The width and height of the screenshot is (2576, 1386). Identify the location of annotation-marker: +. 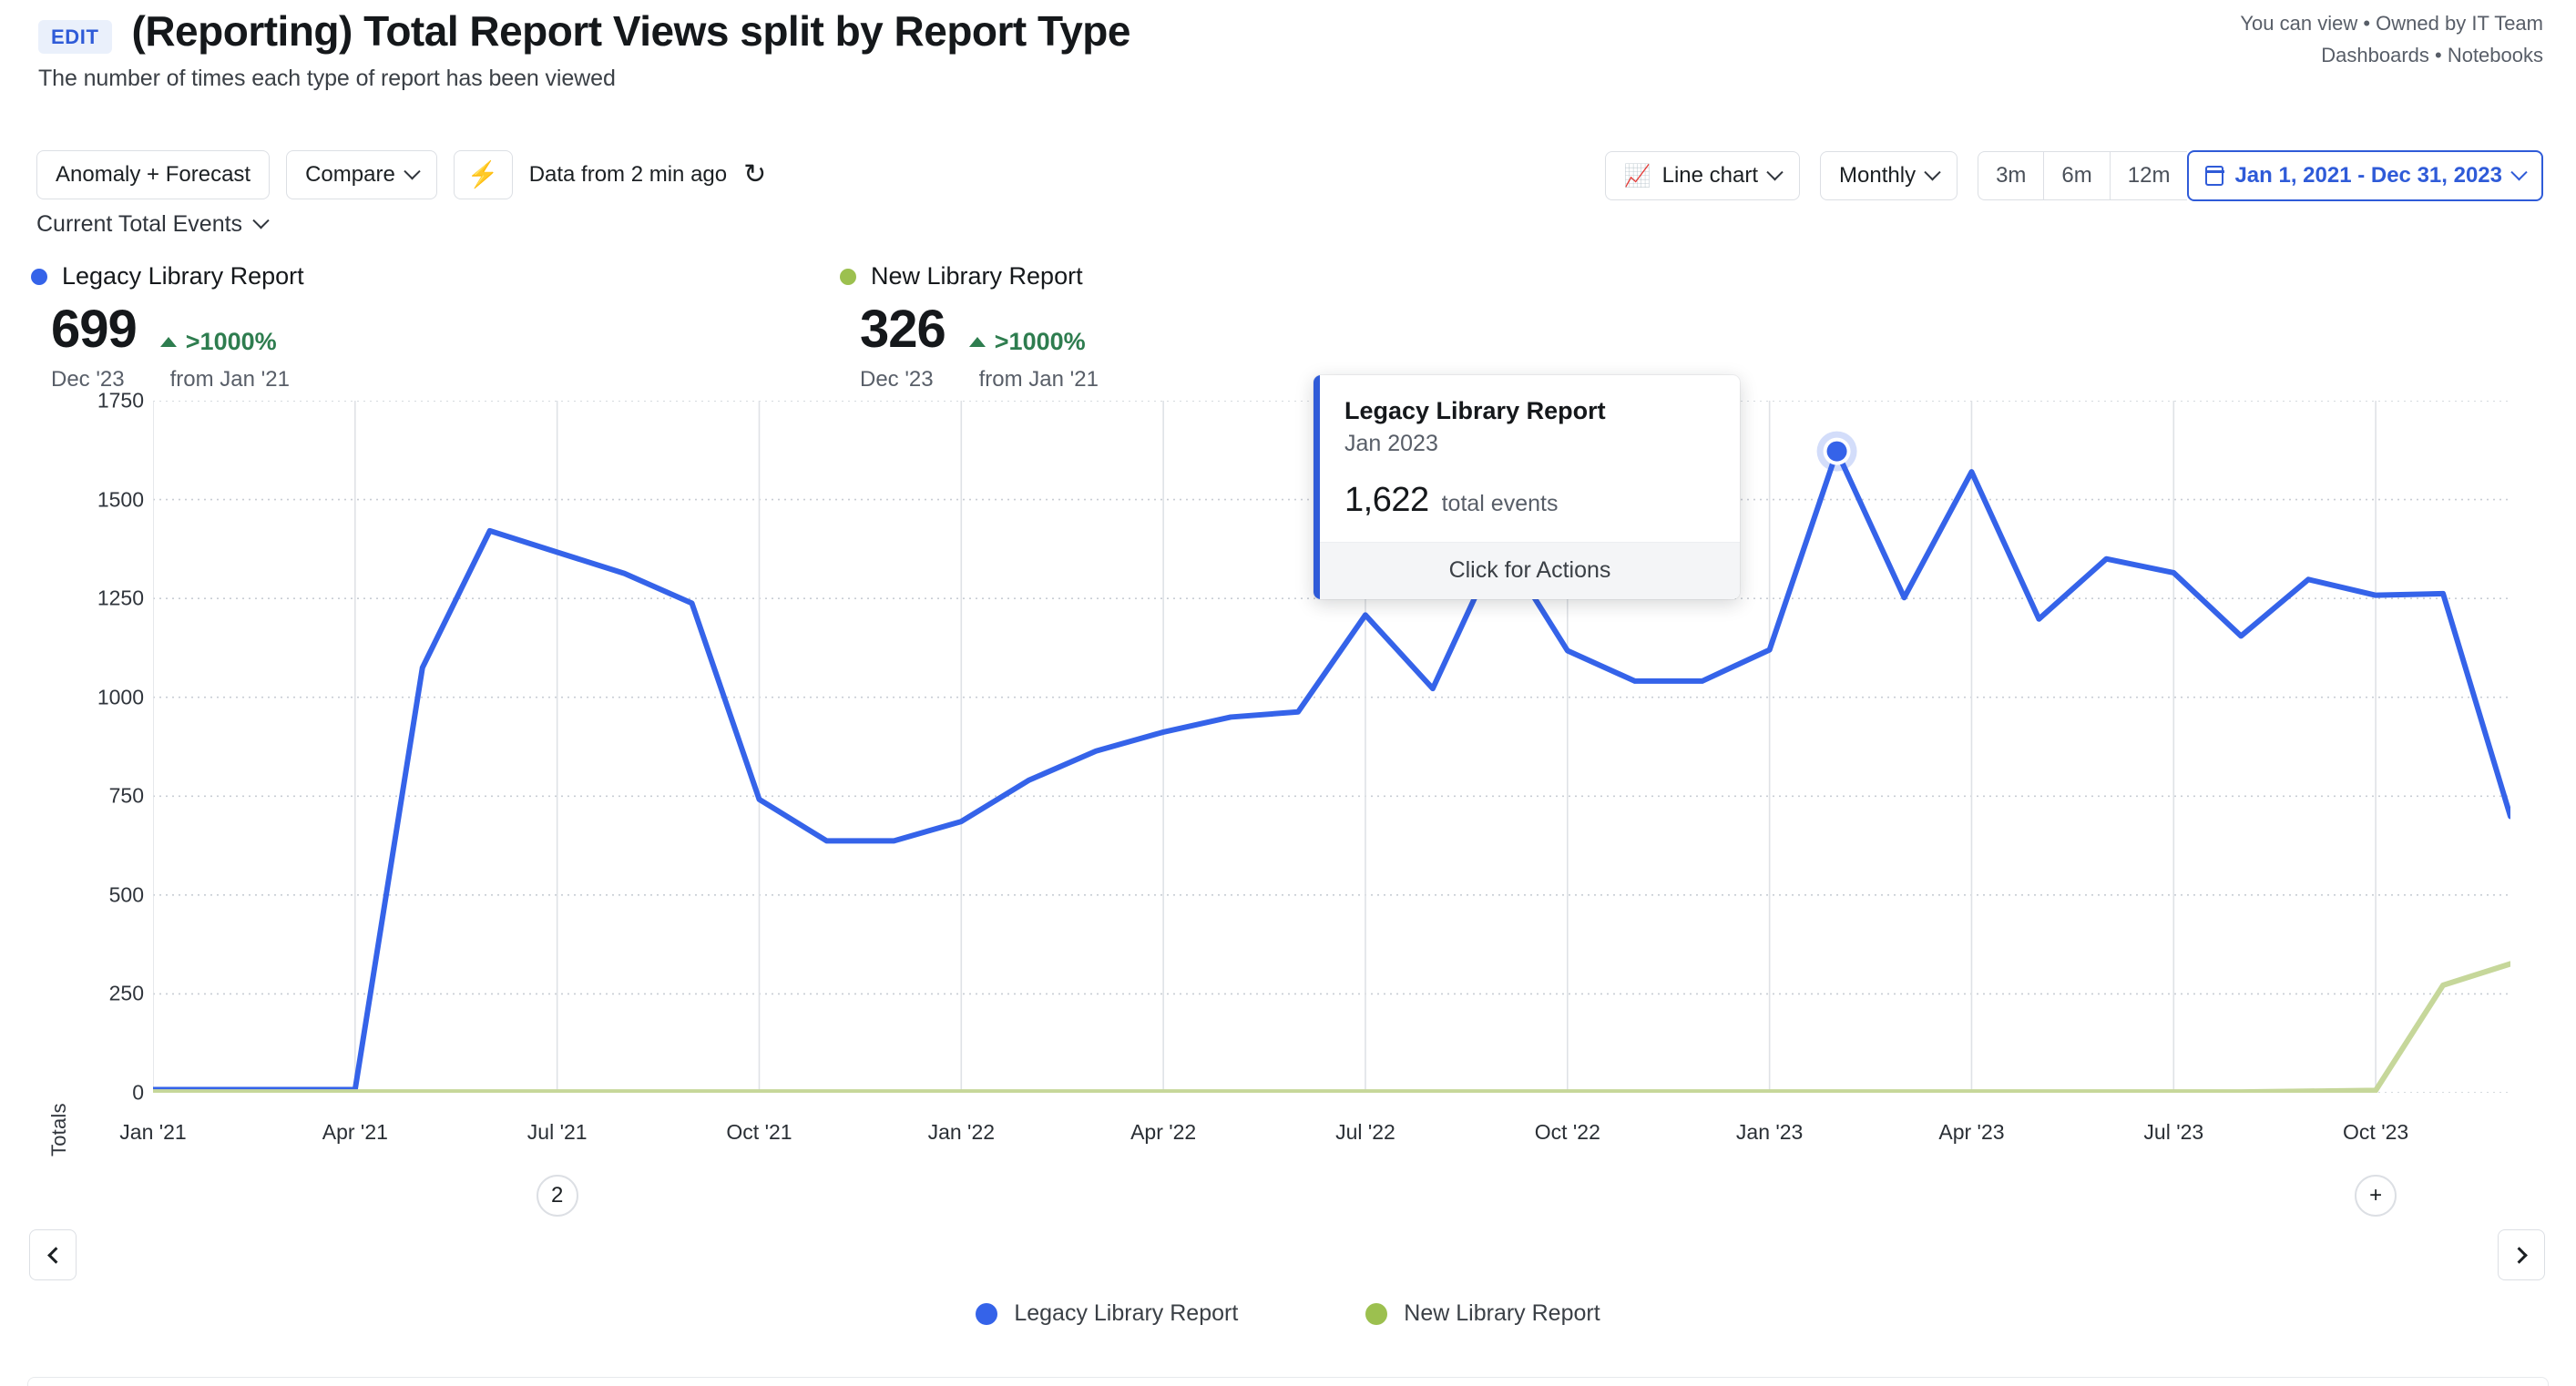
(2376, 1196).